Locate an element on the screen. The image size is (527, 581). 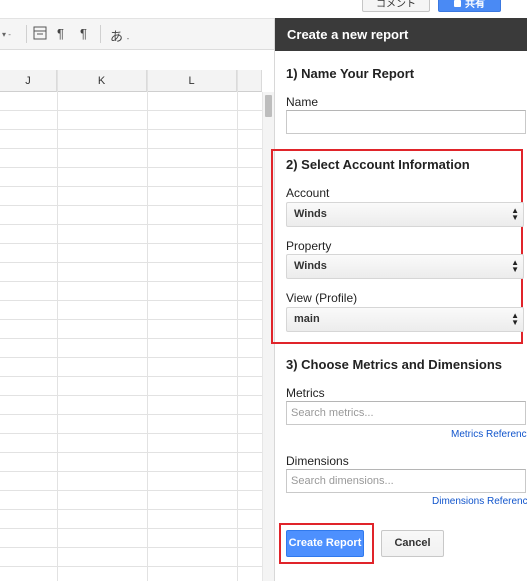
dimensions-reference-link: Dimensions Reference is located at coordinates (479, 501).